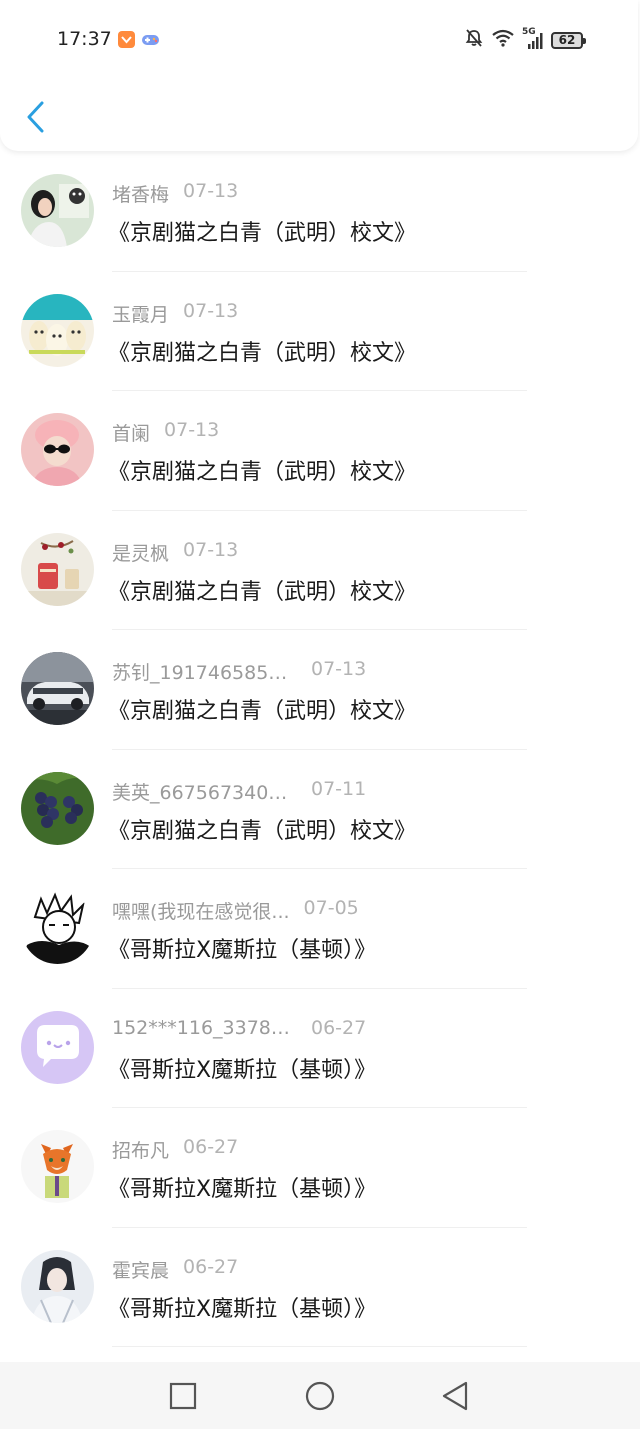 This screenshot has height=1429, width=640. What do you see at coordinates (503, 40) in the screenshot?
I see `wifi-icon` at bounding box center [503, 40].